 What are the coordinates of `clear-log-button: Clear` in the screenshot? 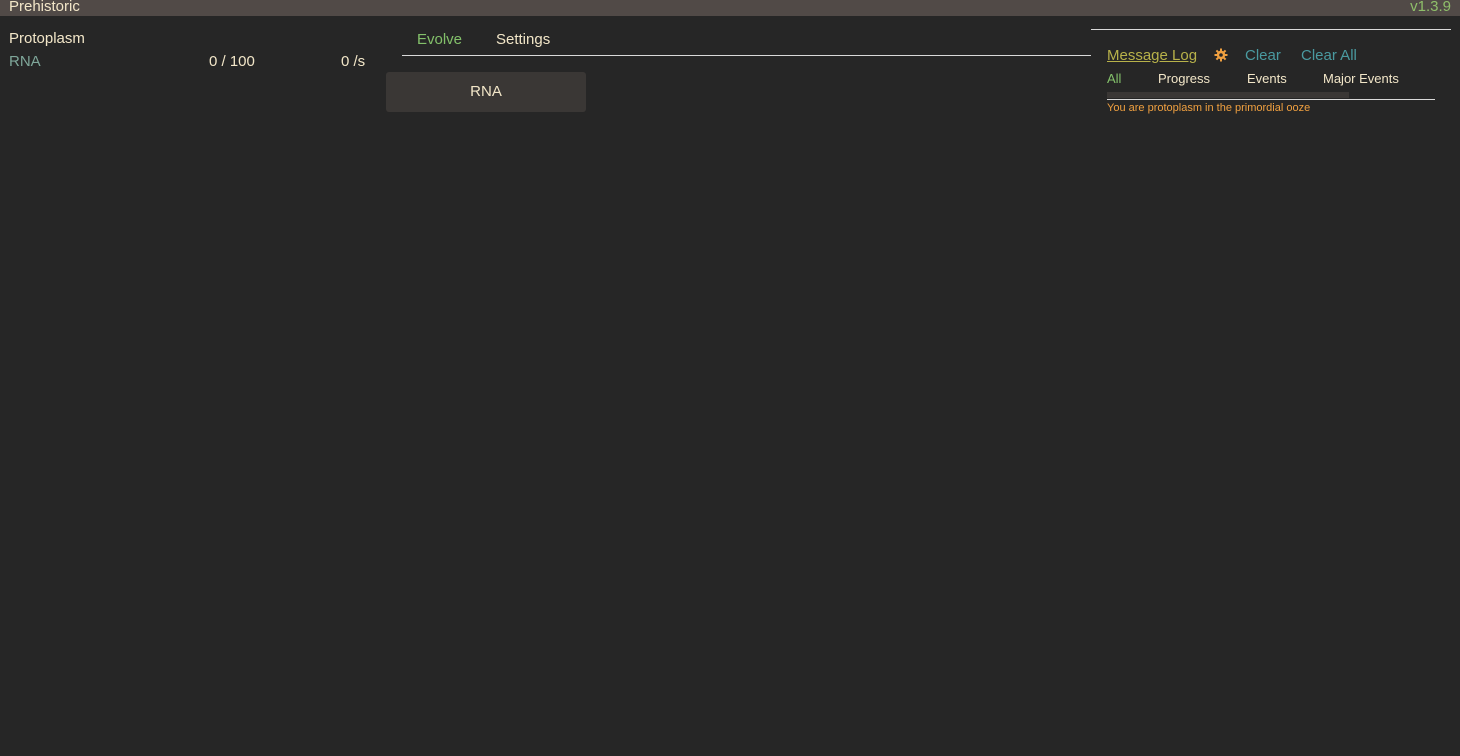 It's located at (1263, 56).